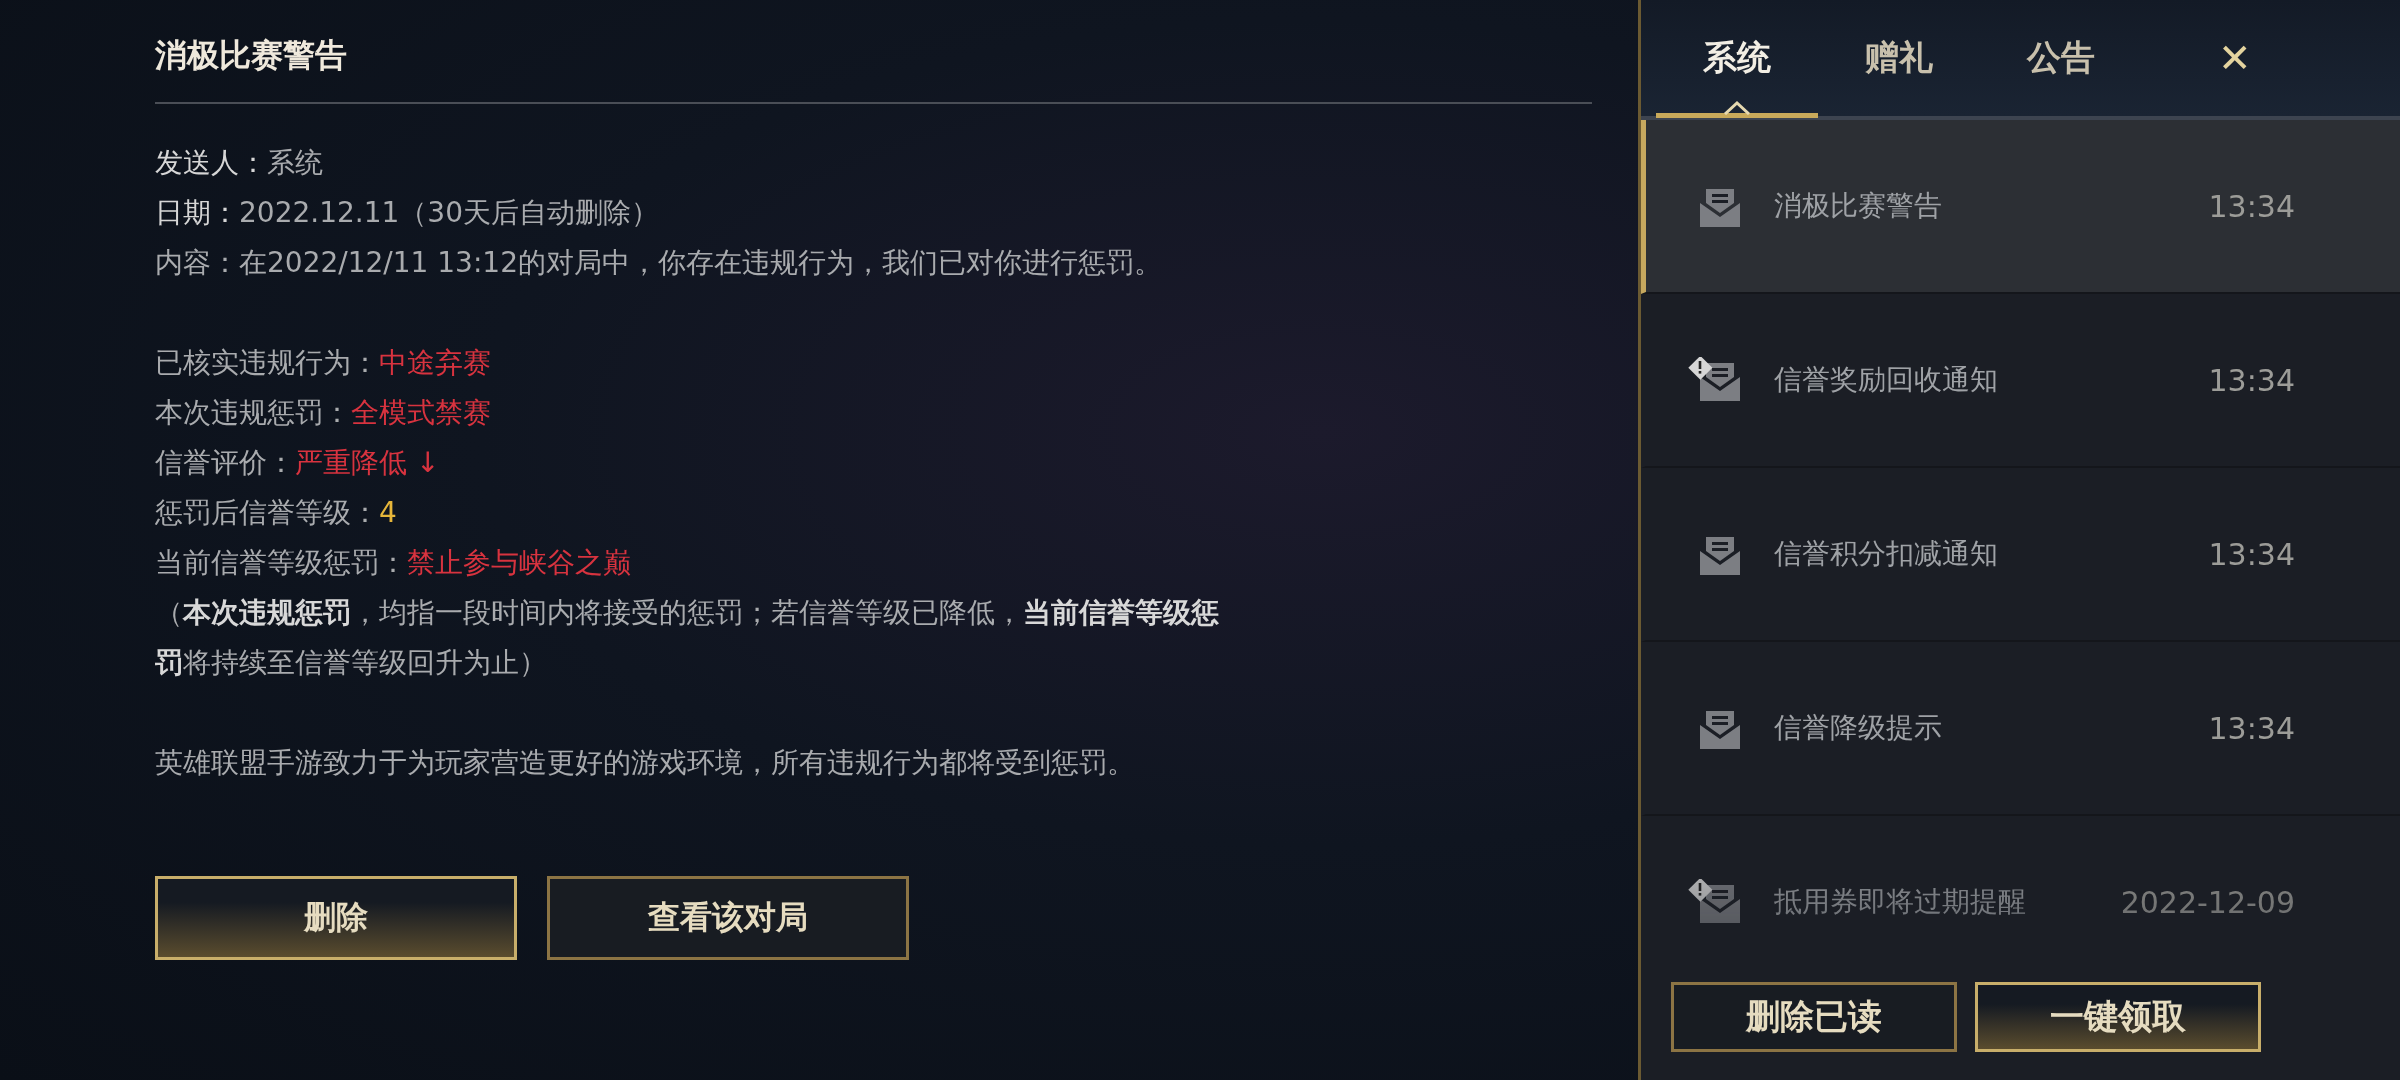 The image size is (2400, 1080). I want to click on tab: 赠礼, so click(1899, 60).